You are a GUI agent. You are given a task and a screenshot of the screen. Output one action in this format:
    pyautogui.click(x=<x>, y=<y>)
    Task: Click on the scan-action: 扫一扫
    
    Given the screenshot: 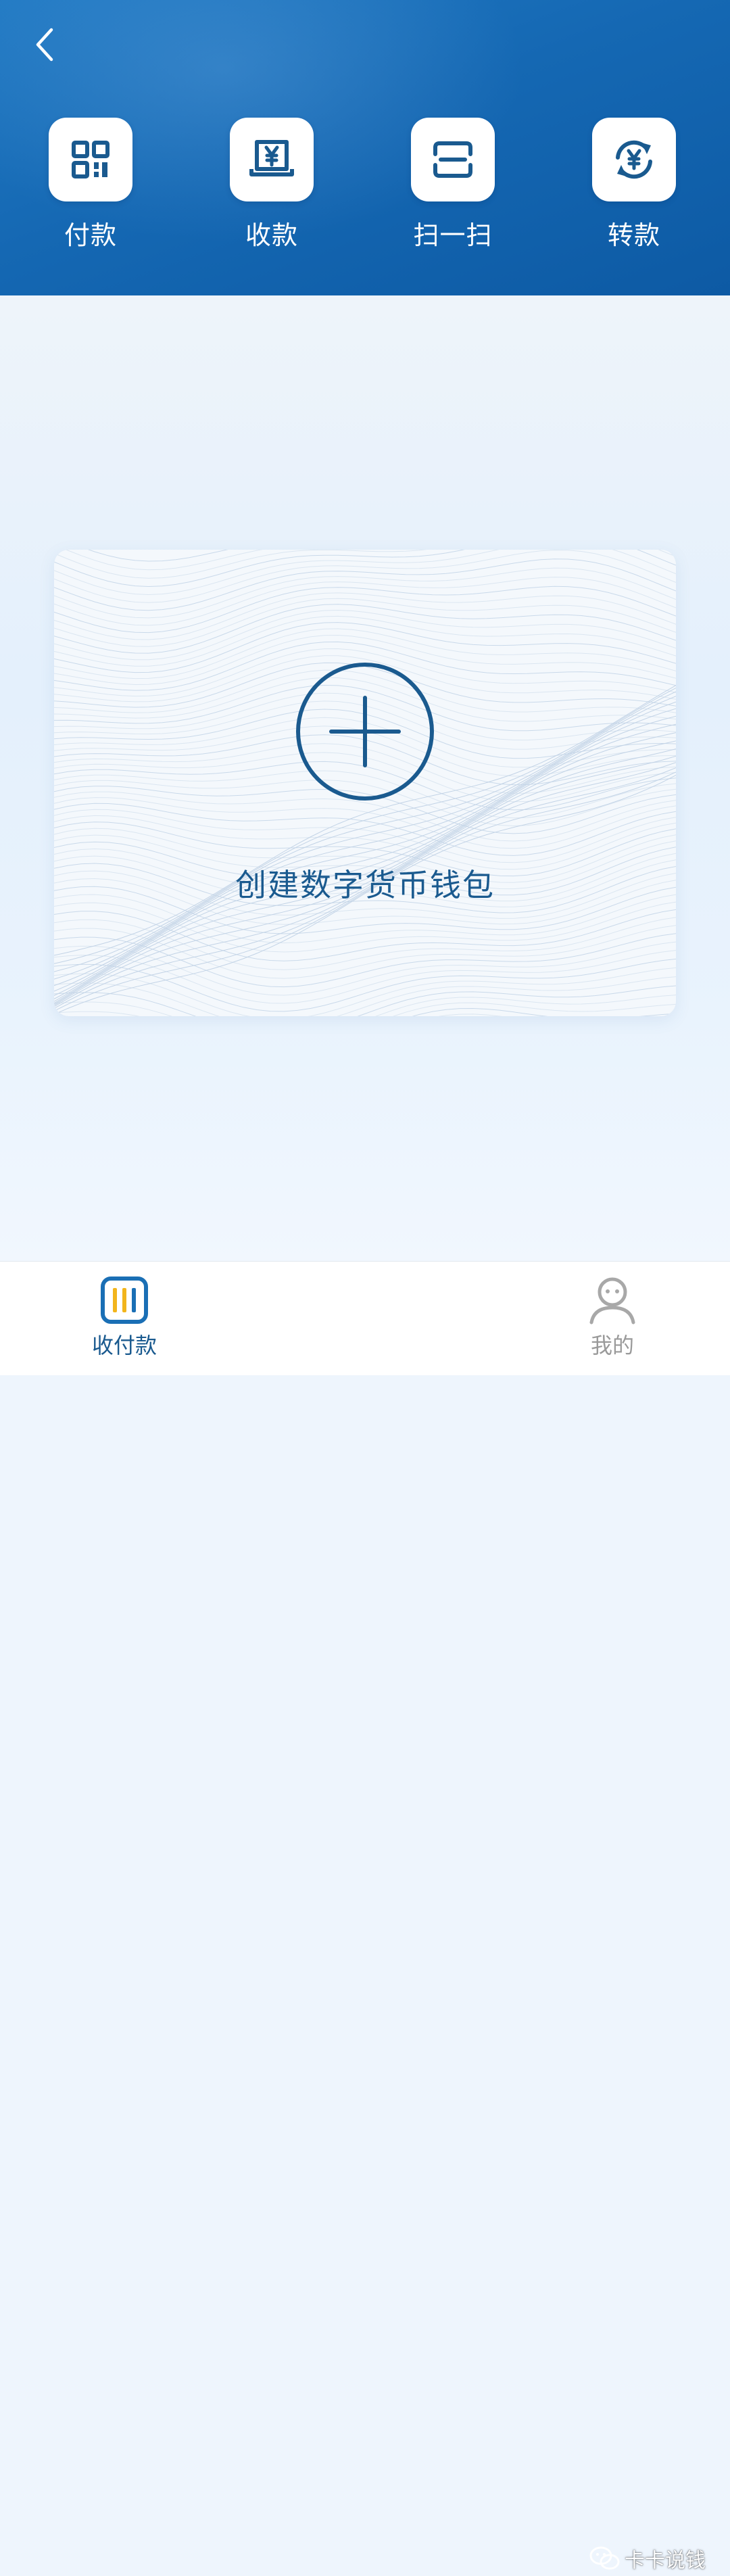 What is the action you would take?
    pyautogui.click(x=453, y=189)
    